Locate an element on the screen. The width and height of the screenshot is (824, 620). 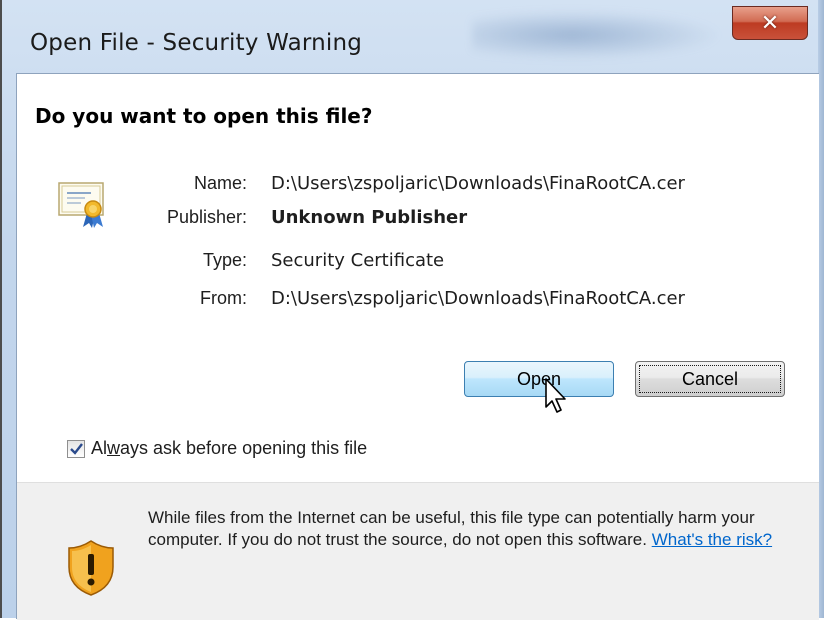
close-icon: ✕ is located at coordinates (770, 23).